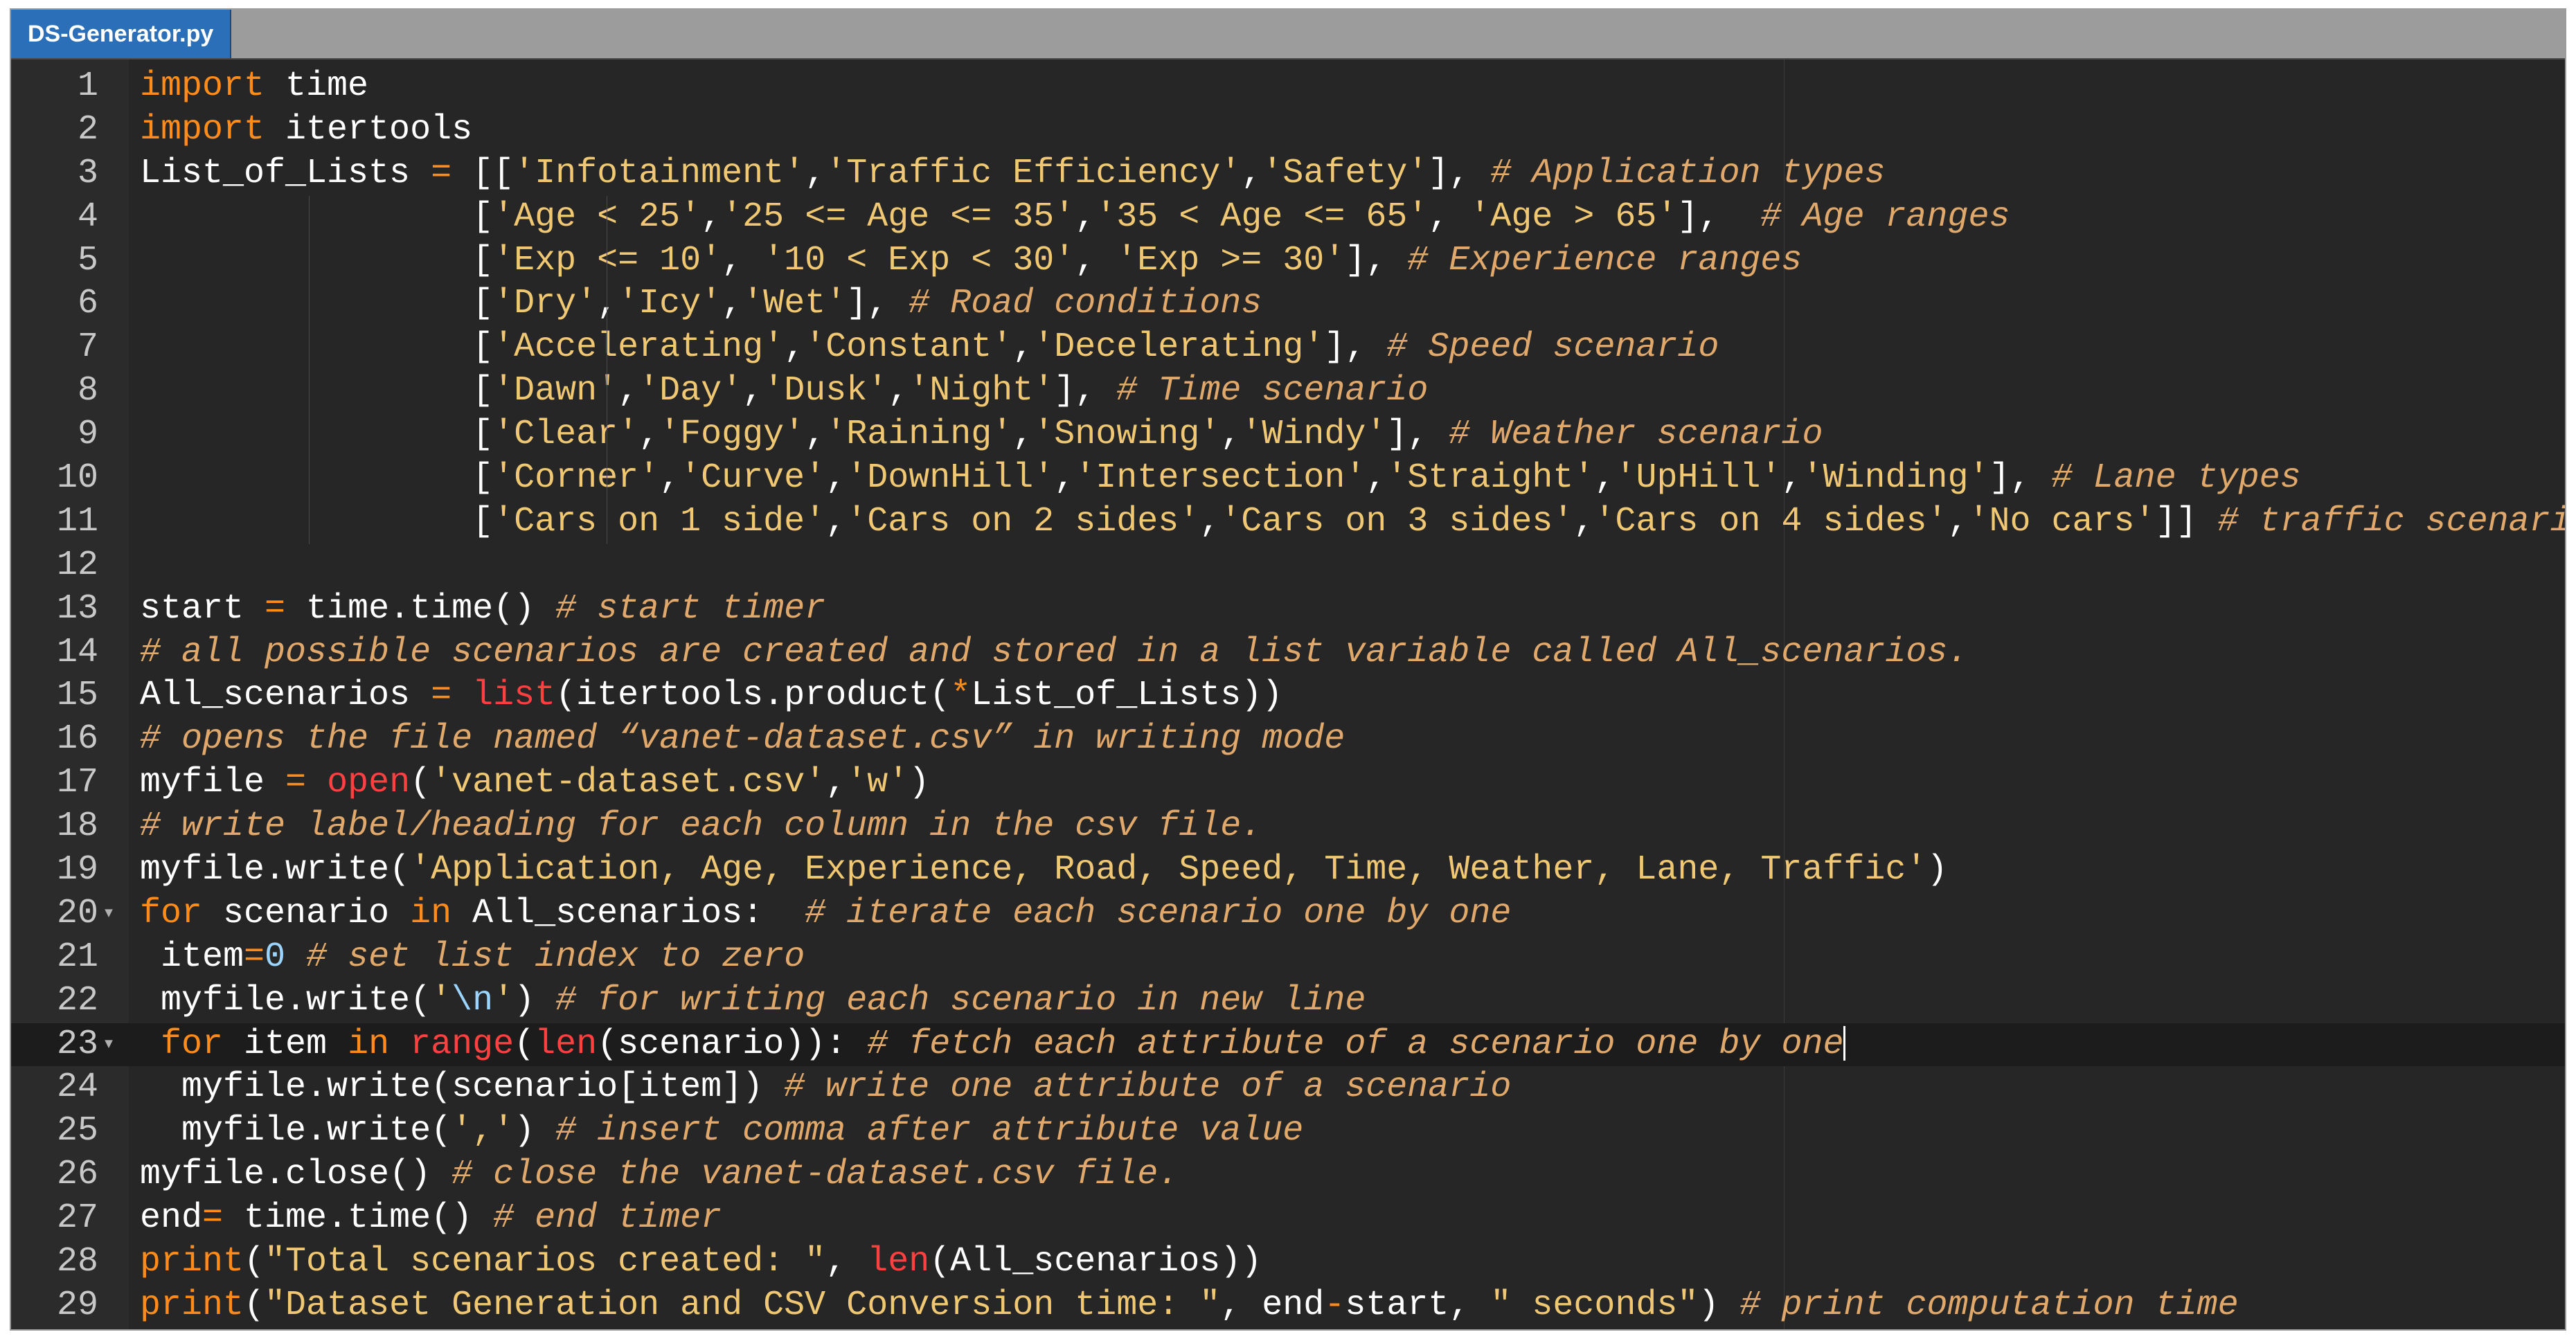 This screenshot has height=1341, width=2576. Describe the element at coordinates (1771, 521) in the screenshot. I see `code-token: 'Cars on 4 sides'` at that location.